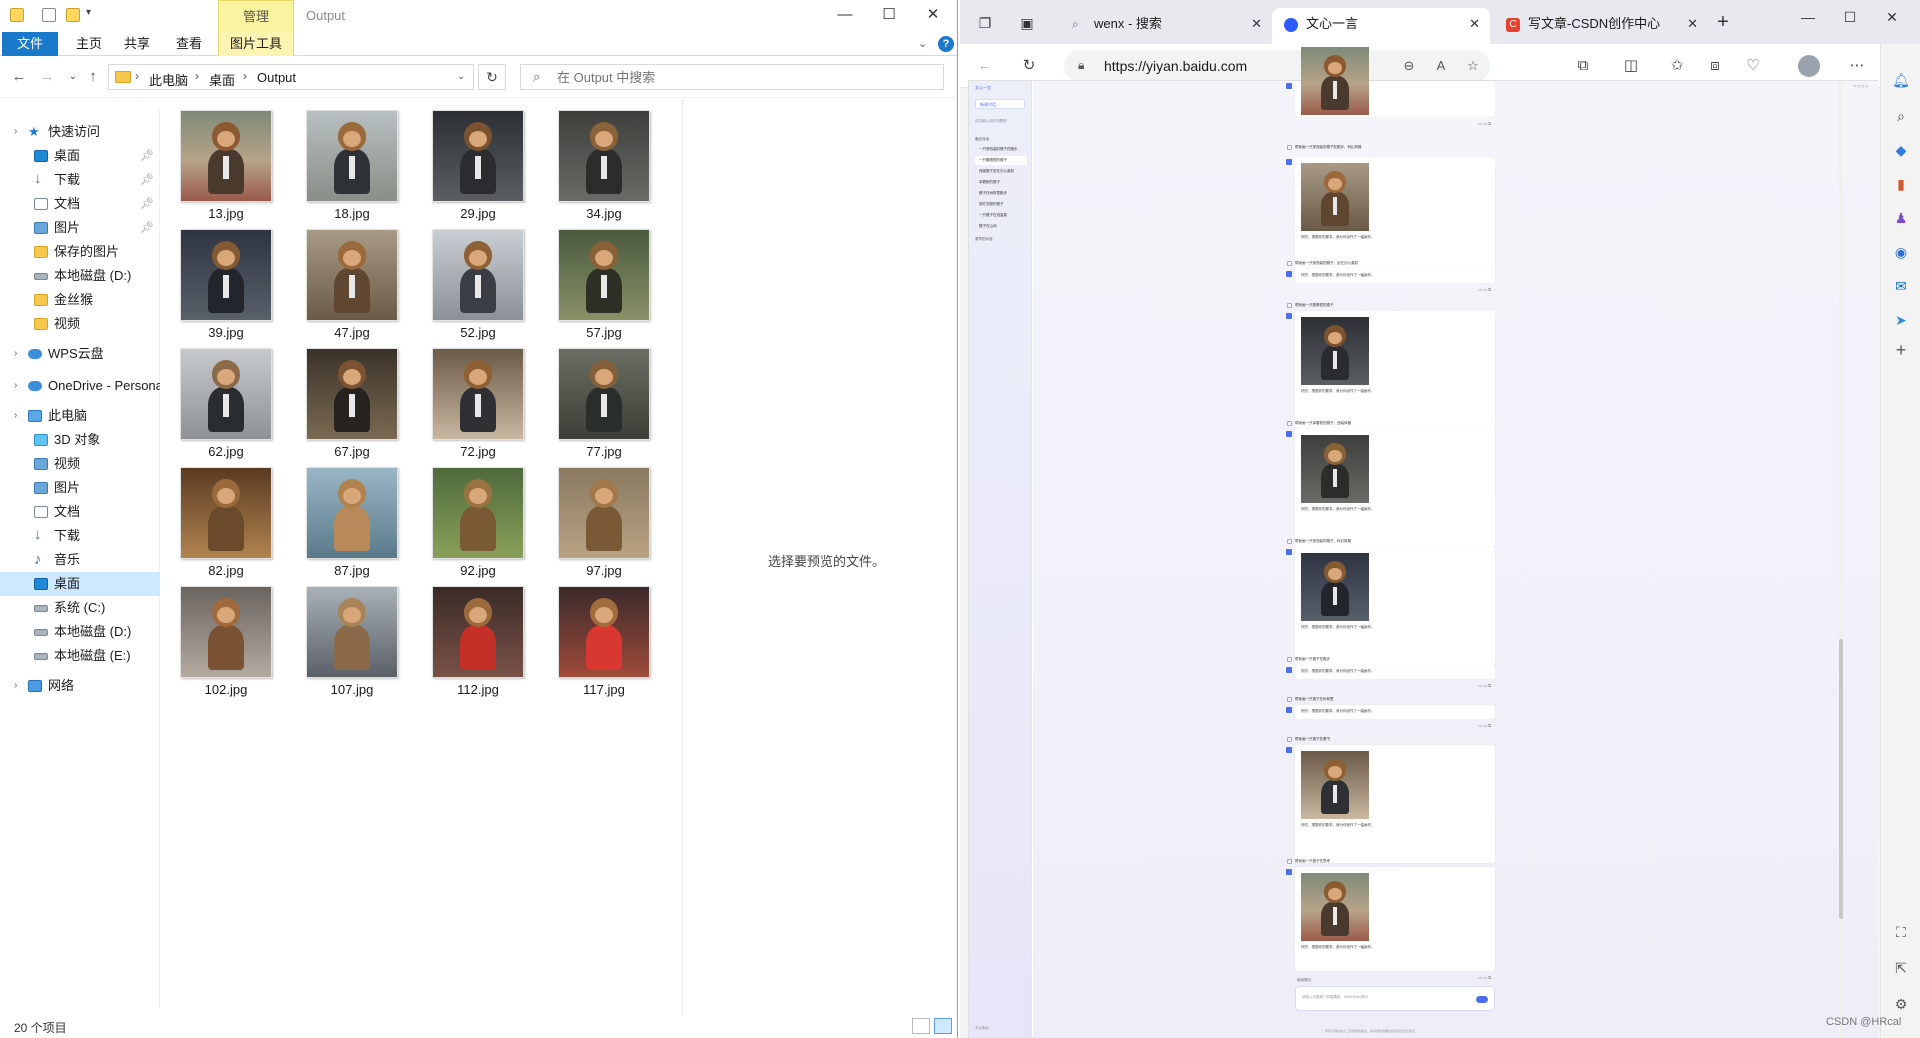 Image resolution: width=1920 pixels, height=1038 pixels. I want to click on tab-view: 查看, so click(189, 44).